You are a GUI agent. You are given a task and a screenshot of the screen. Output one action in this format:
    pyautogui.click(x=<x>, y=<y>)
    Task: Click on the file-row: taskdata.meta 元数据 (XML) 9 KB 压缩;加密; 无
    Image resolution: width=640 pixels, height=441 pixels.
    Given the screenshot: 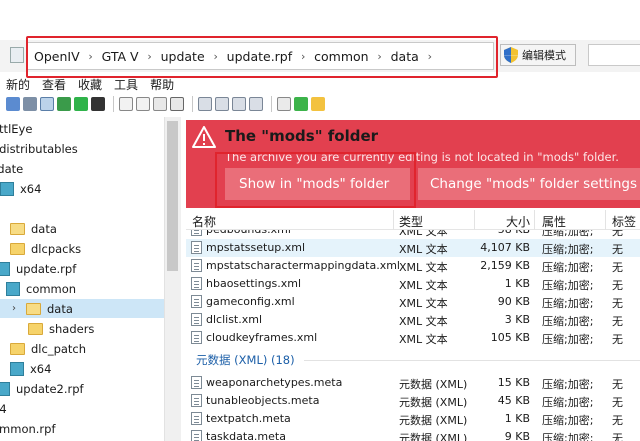 What is the action you would take?
    pyautogui.click(x=413, y=434)
    